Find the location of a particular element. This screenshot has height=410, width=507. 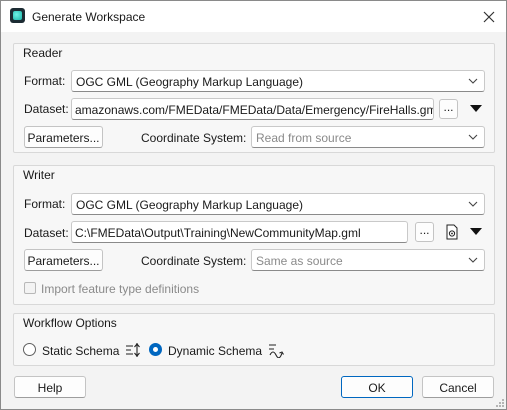

reader-coord-label: Coordinate System: is located at coordinates (194, 138).